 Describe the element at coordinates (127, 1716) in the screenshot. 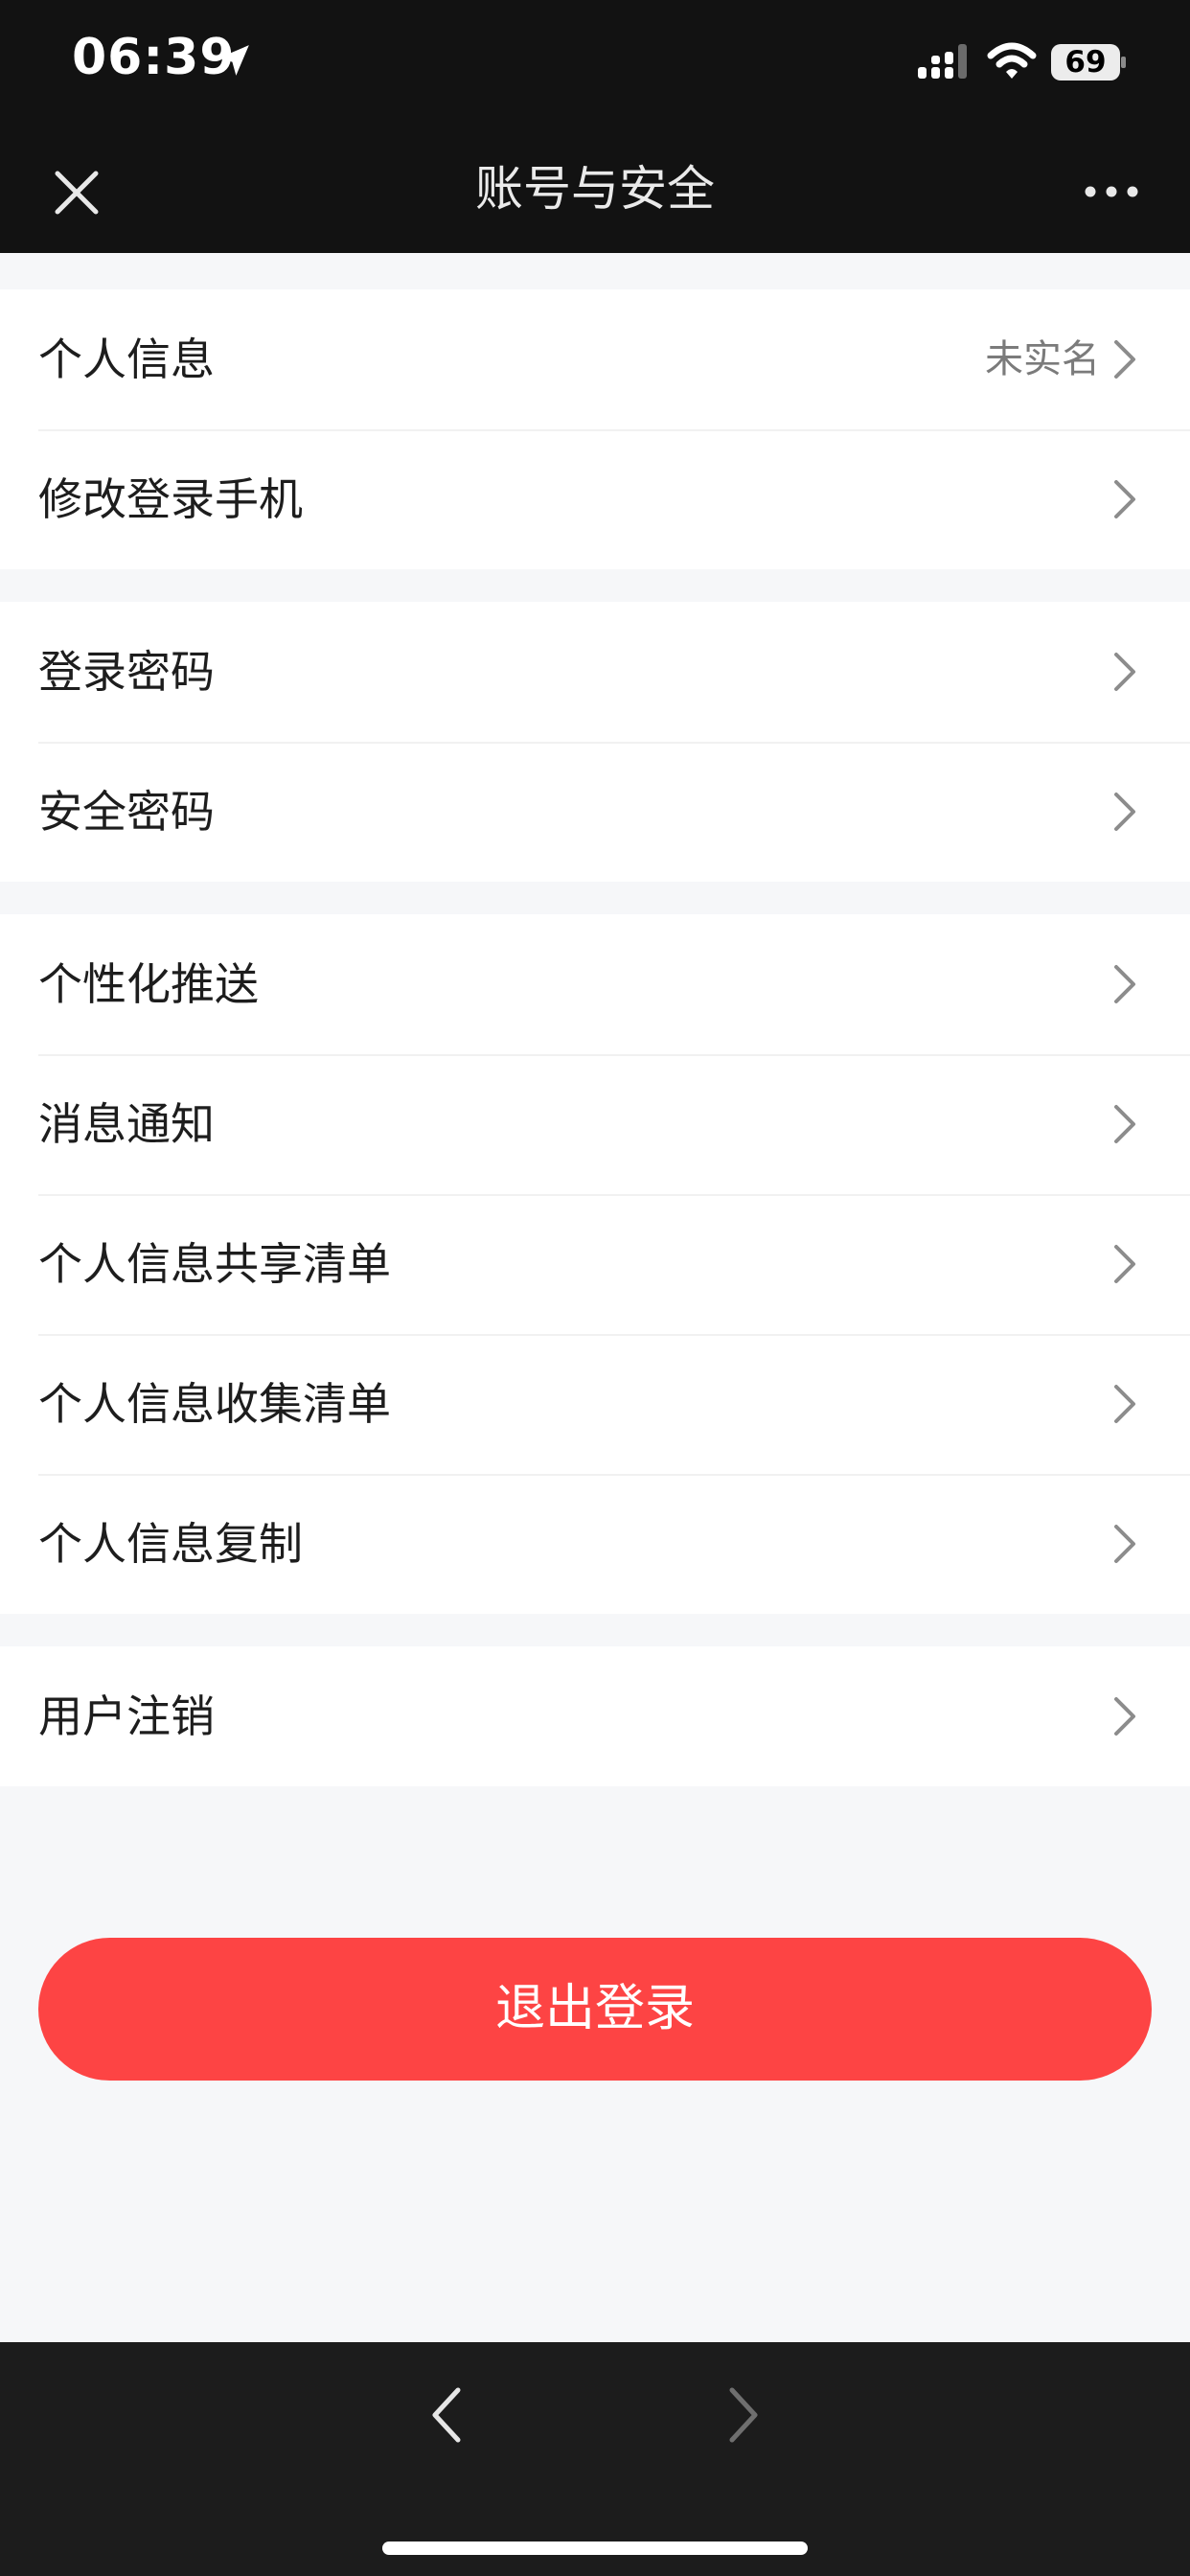

I see `menu-item-label: 用户注销` at that location.